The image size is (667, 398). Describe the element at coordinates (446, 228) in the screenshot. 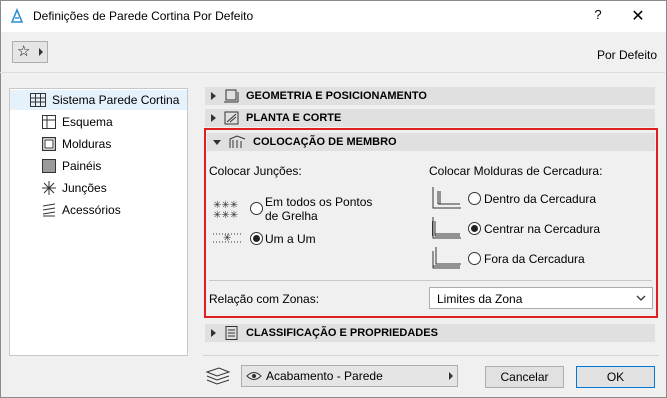

I see `frame-center-icon` at that location.